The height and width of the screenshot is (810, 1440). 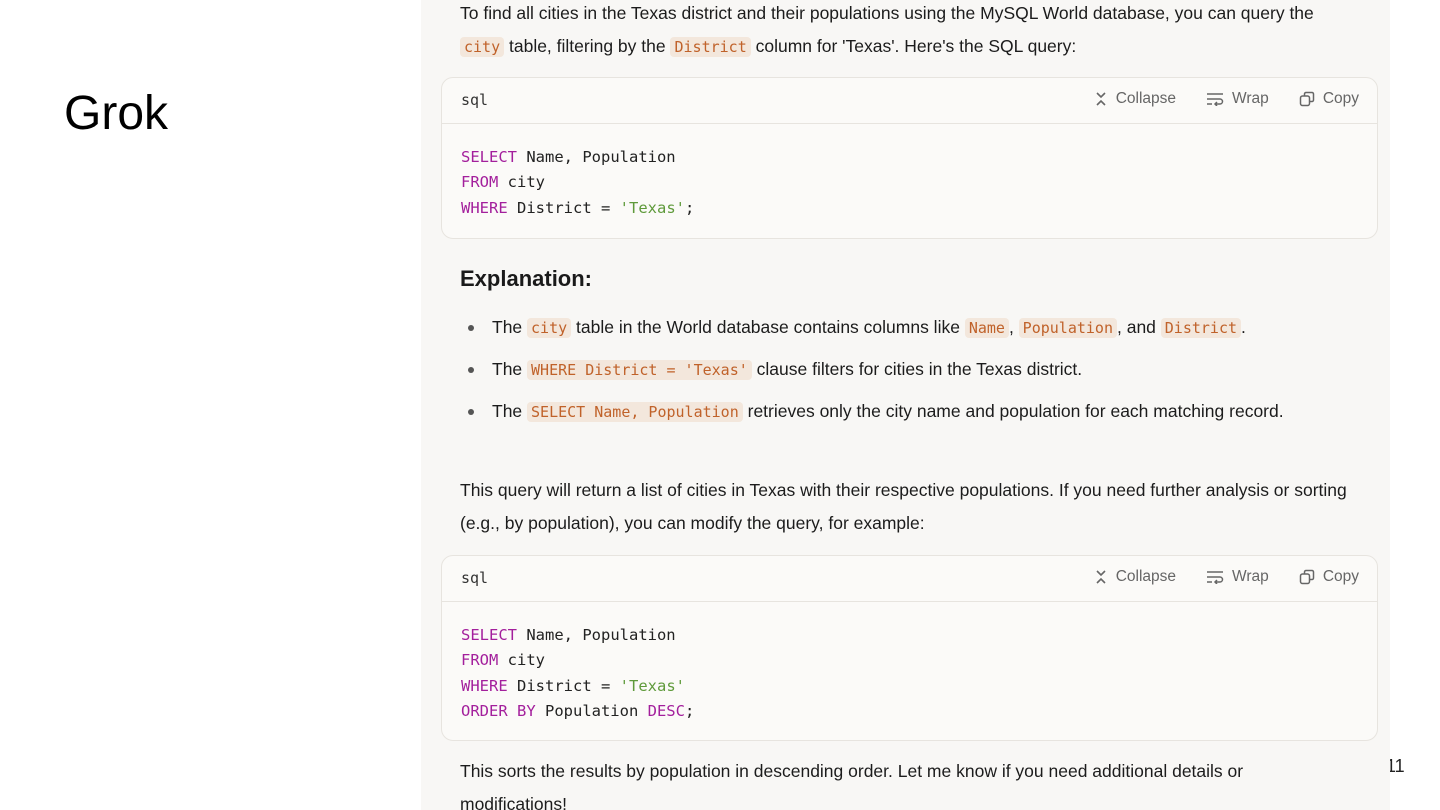 What do you see at coordinates (666, 710) in the screenshot?
I see `sql-keyword: DESC` at bounding box center [666, 710].